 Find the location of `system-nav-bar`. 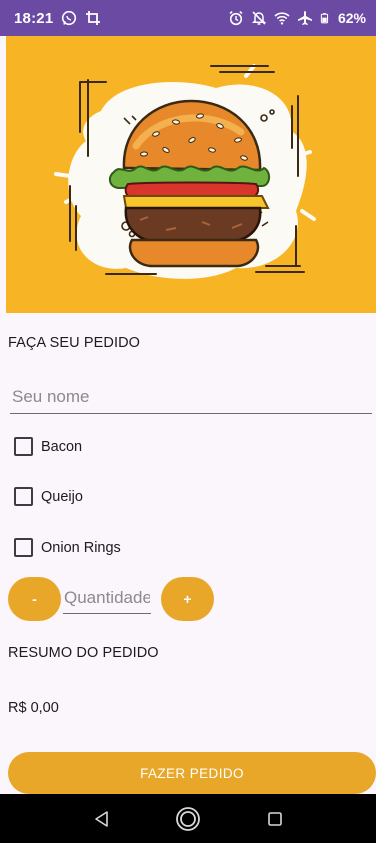

system-nav-bar is located at coordinates (188, 818).